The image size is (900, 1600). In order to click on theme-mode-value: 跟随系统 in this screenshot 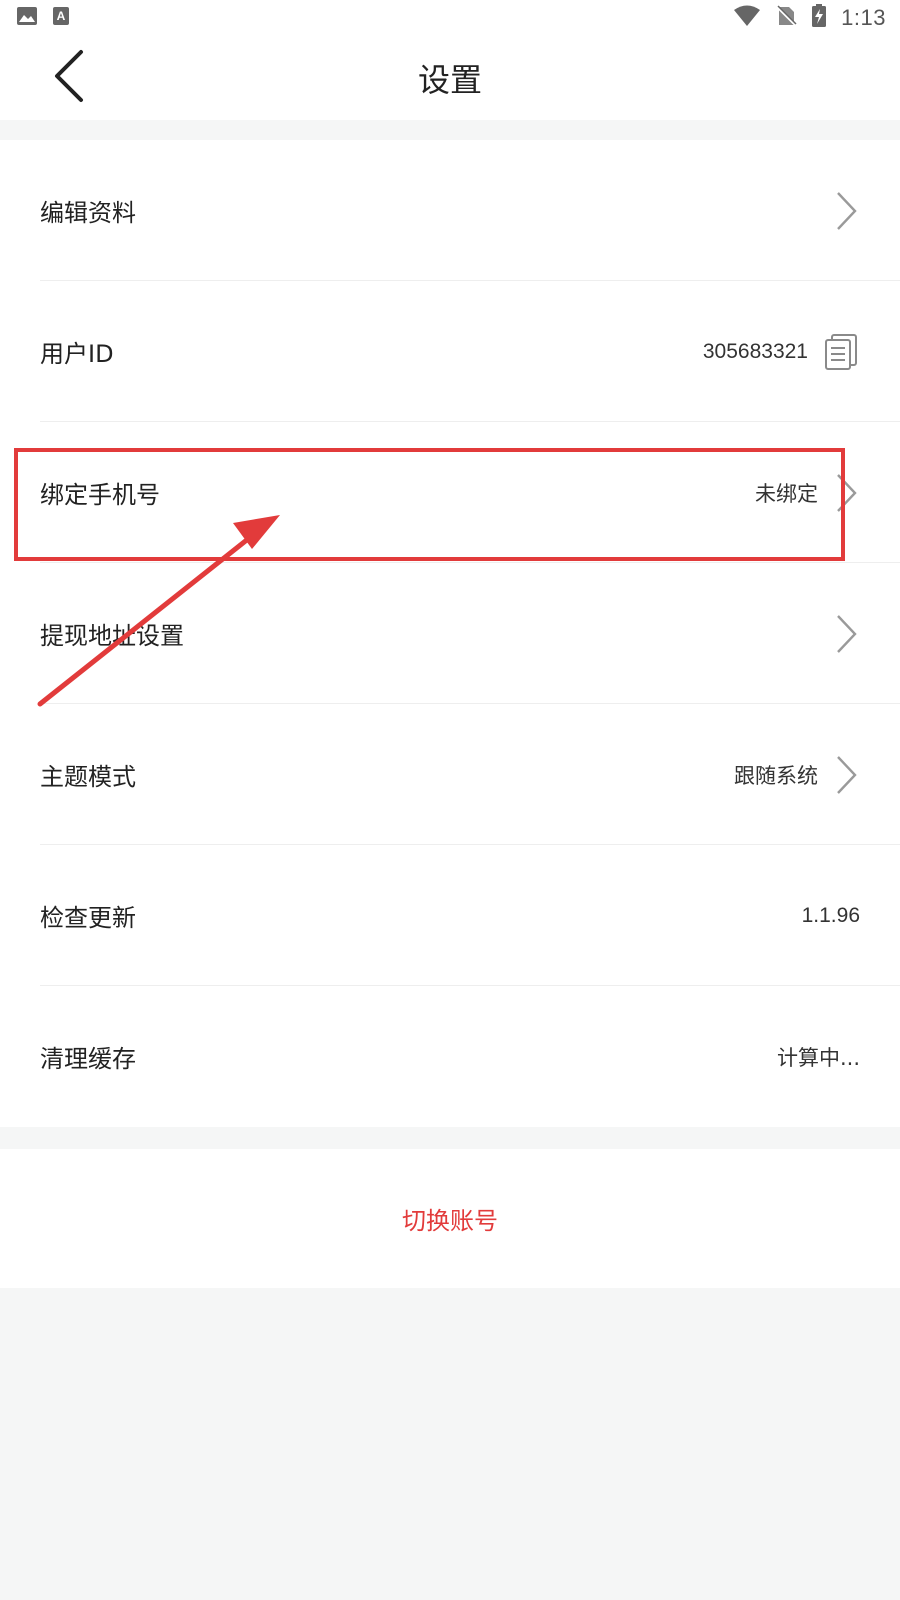, I will do `click(776, 775)`.